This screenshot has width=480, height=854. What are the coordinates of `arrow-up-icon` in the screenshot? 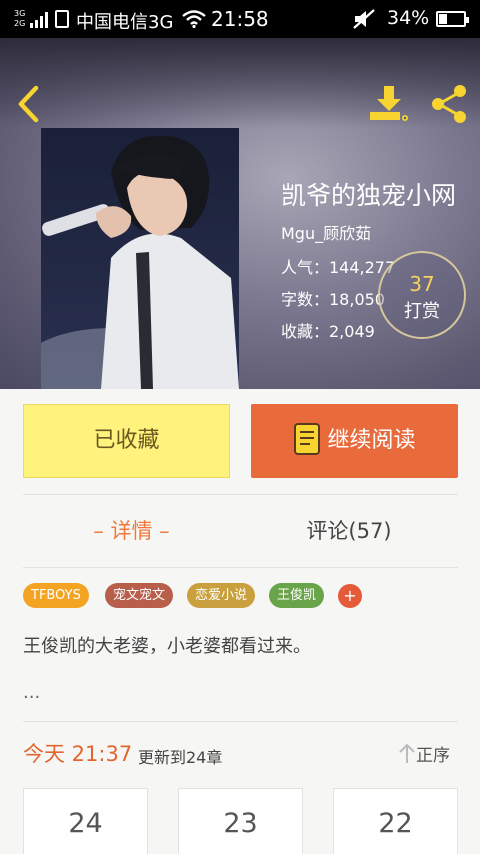 It's located at (407, 753).